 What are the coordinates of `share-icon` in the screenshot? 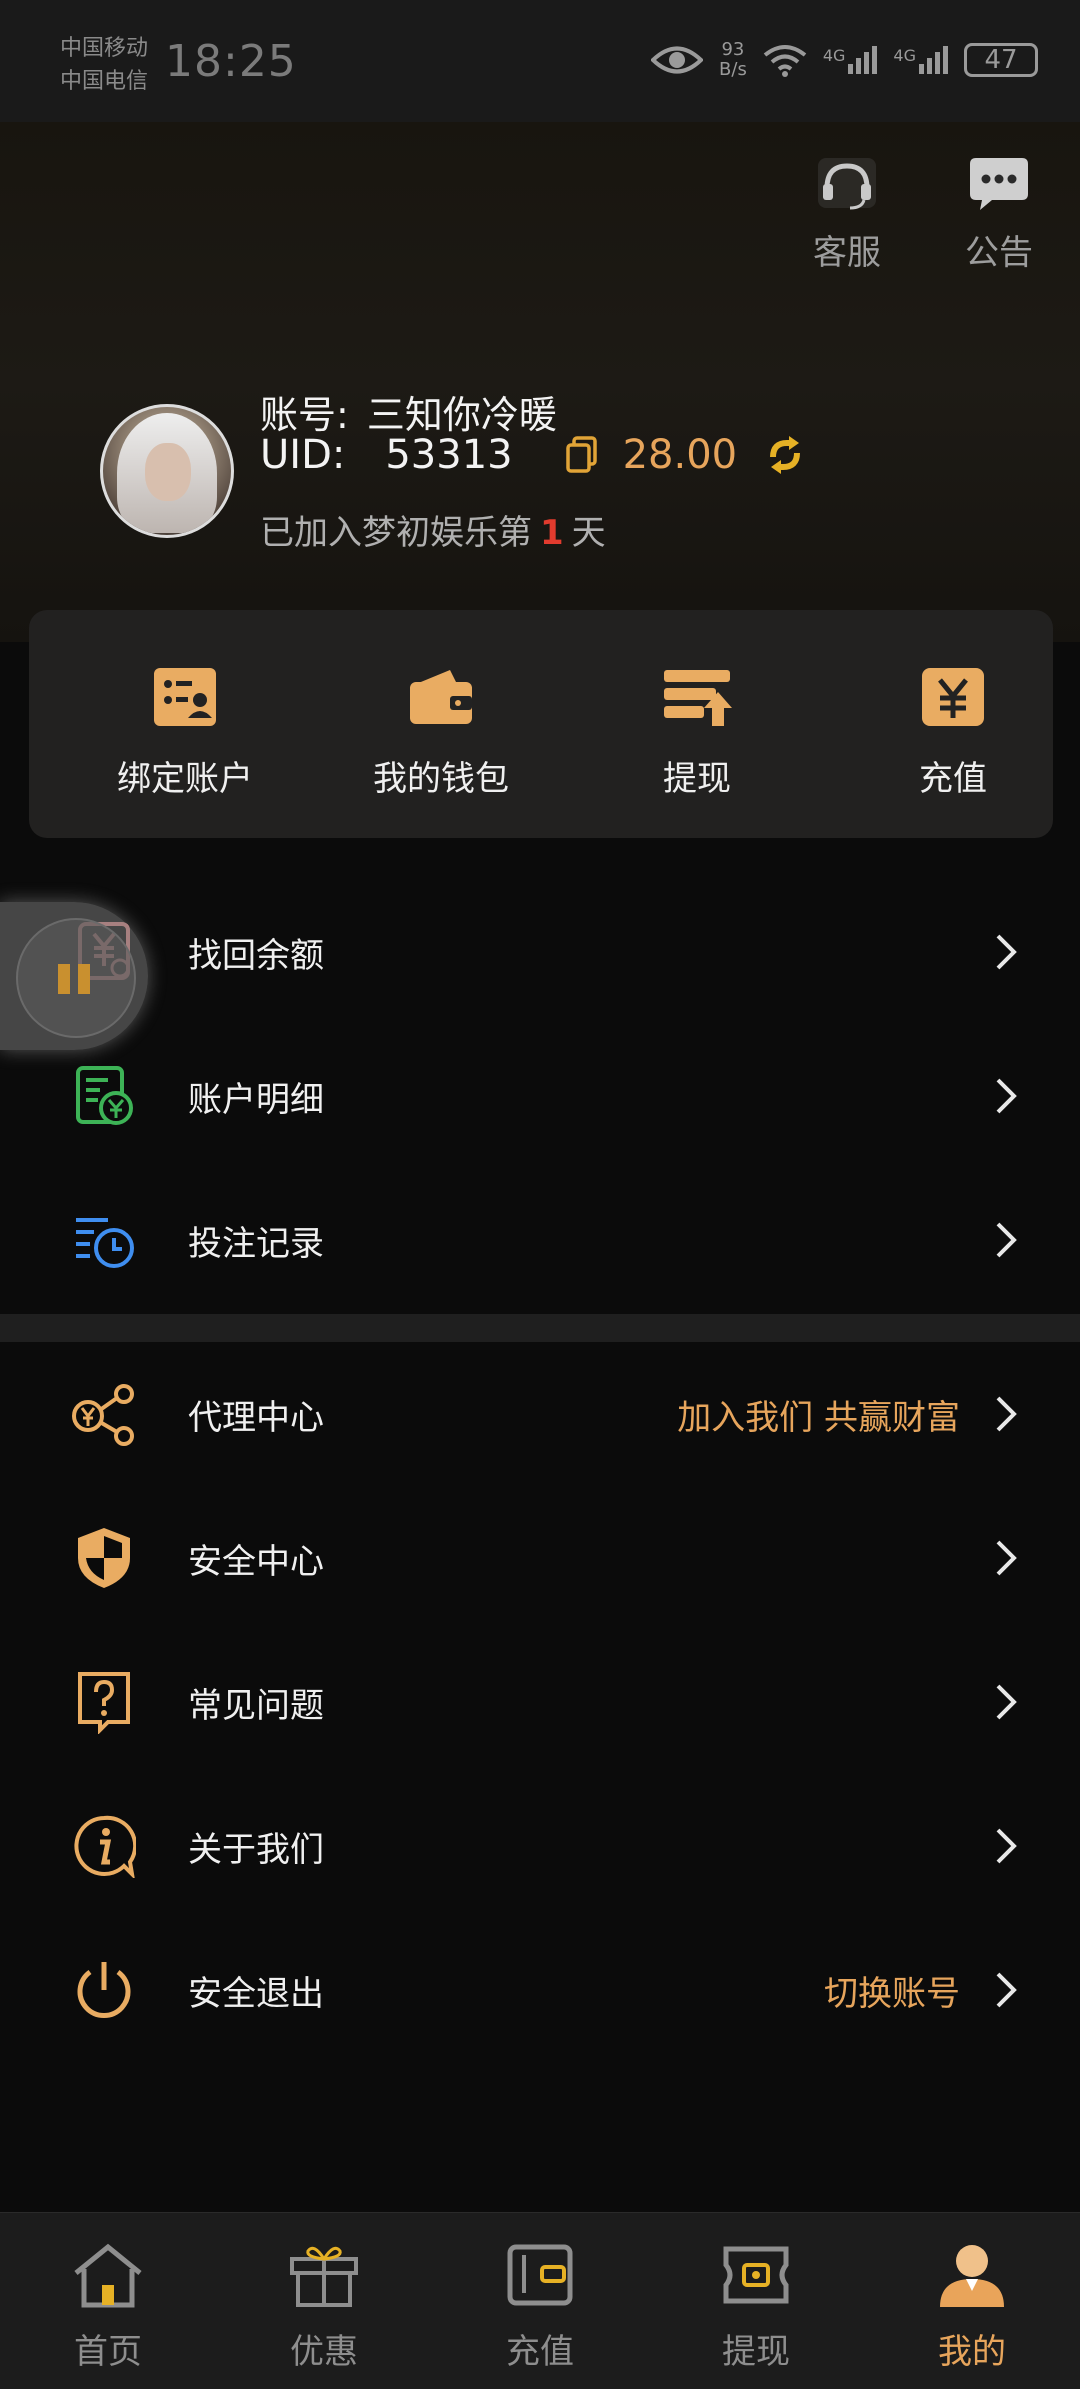 It's located at (103, 1415).